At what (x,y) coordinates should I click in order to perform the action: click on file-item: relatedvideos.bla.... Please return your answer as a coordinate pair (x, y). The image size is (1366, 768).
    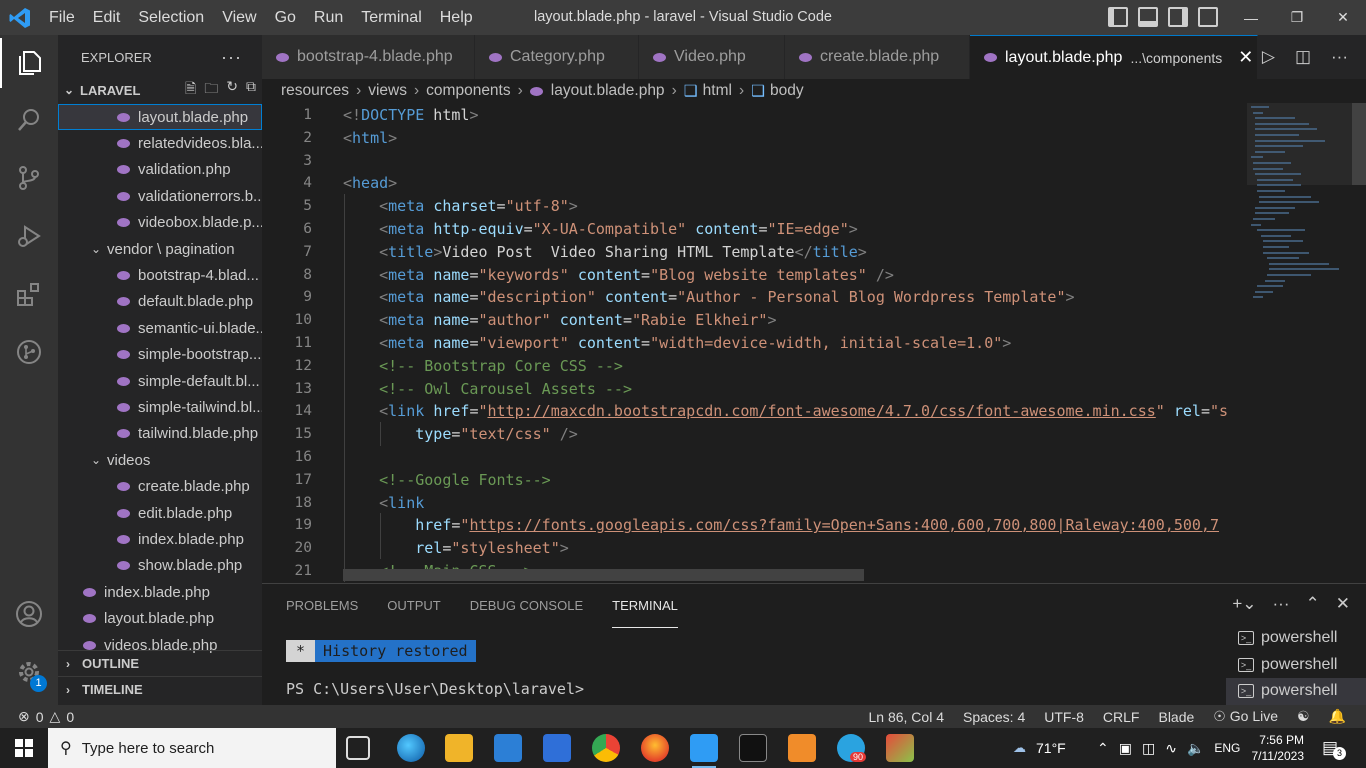
    Looking at the image, I should click on (160, 143).